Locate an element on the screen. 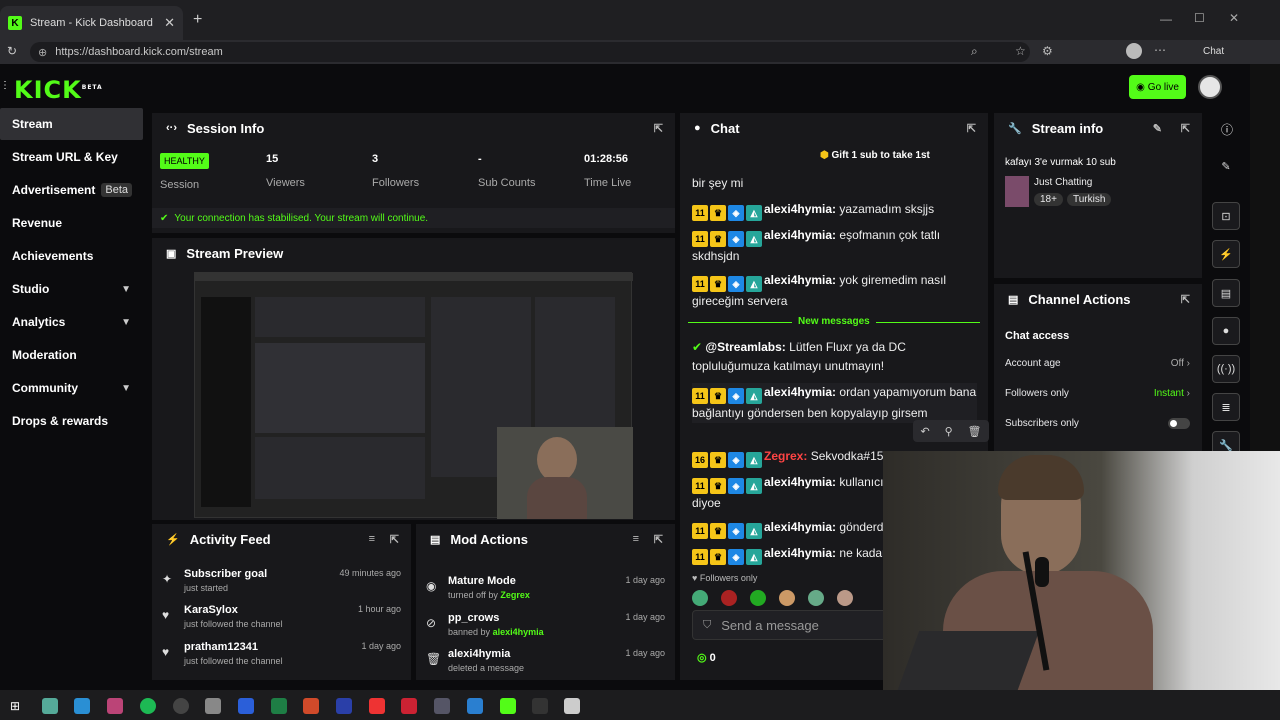 Image resolution: width=1280 pixels, height=720 pixels. sidebar-item-achievements: Achievements is located at coordinates (71, 256).